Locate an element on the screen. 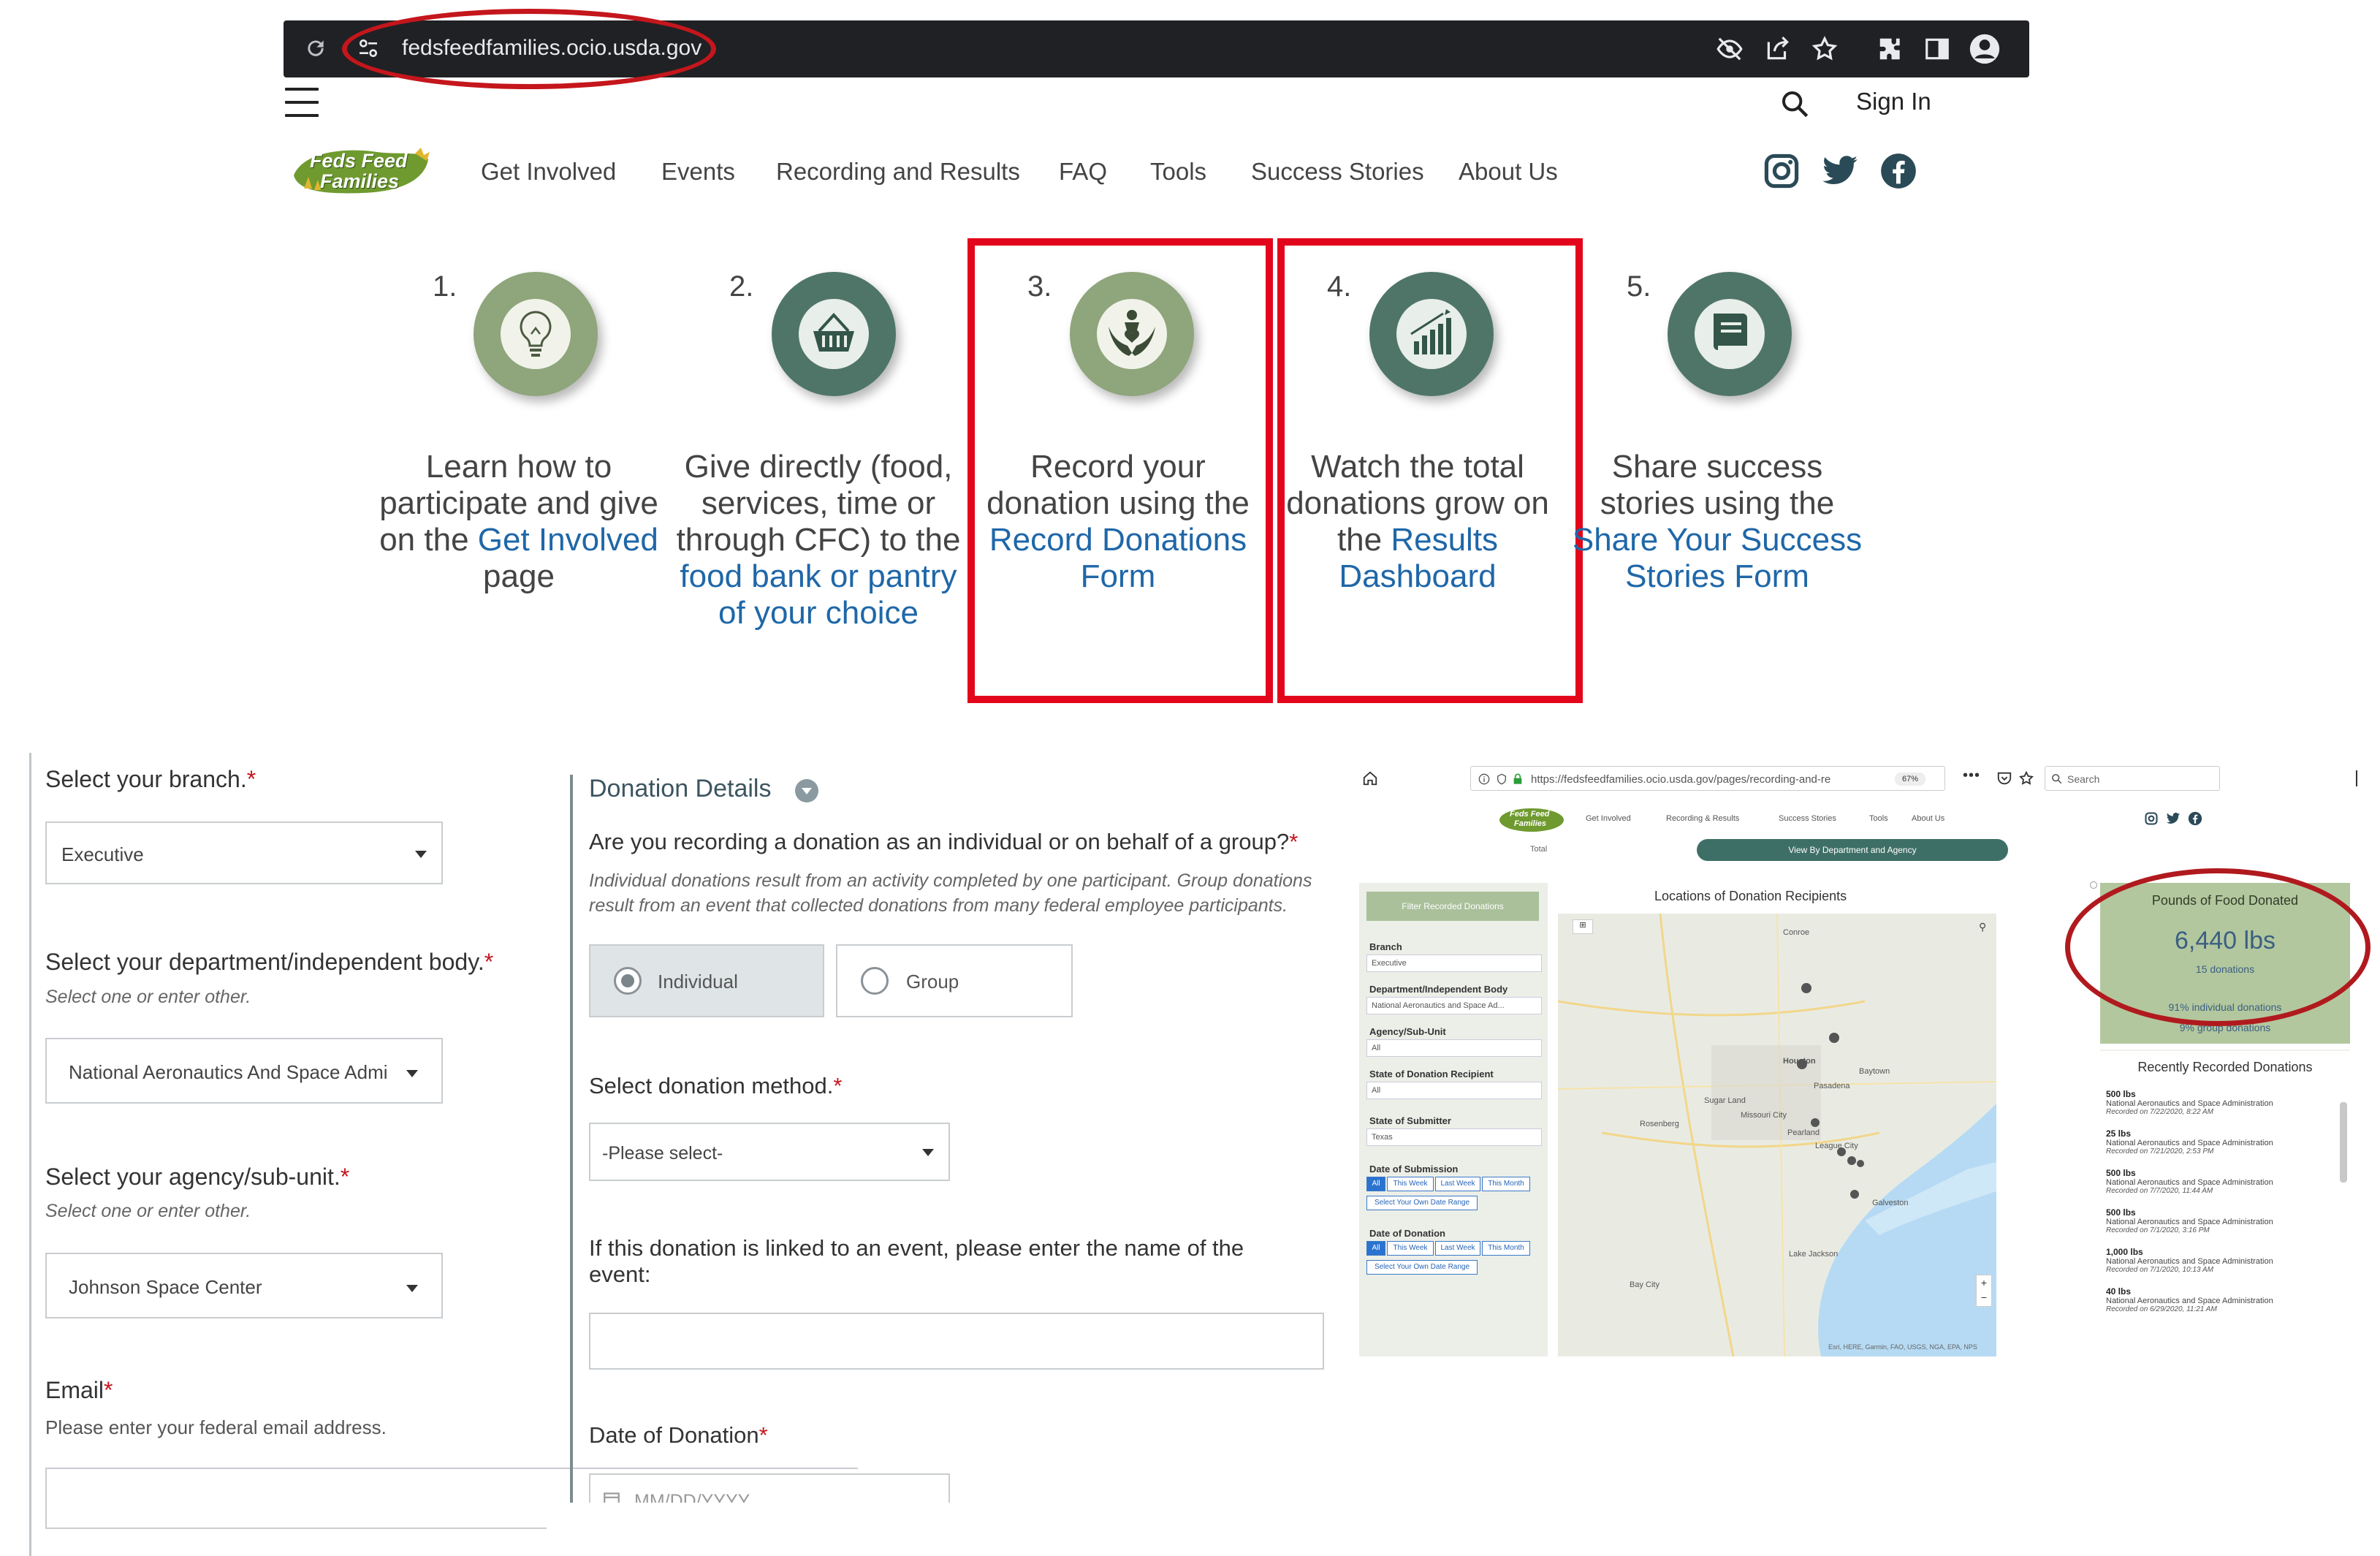 The image size is (2380, 1556). sidepanel-icon is located at coordinates (1937, 49).